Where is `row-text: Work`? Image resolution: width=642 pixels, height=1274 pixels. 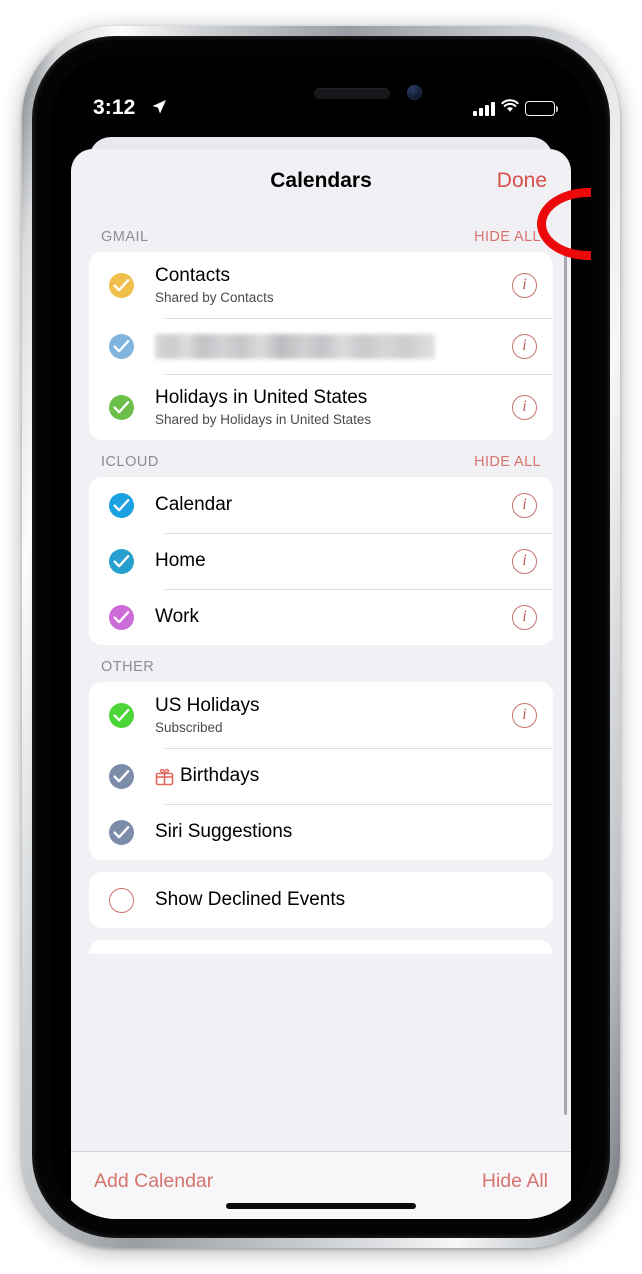 row-text: Work is located at coordinates (333, 617).